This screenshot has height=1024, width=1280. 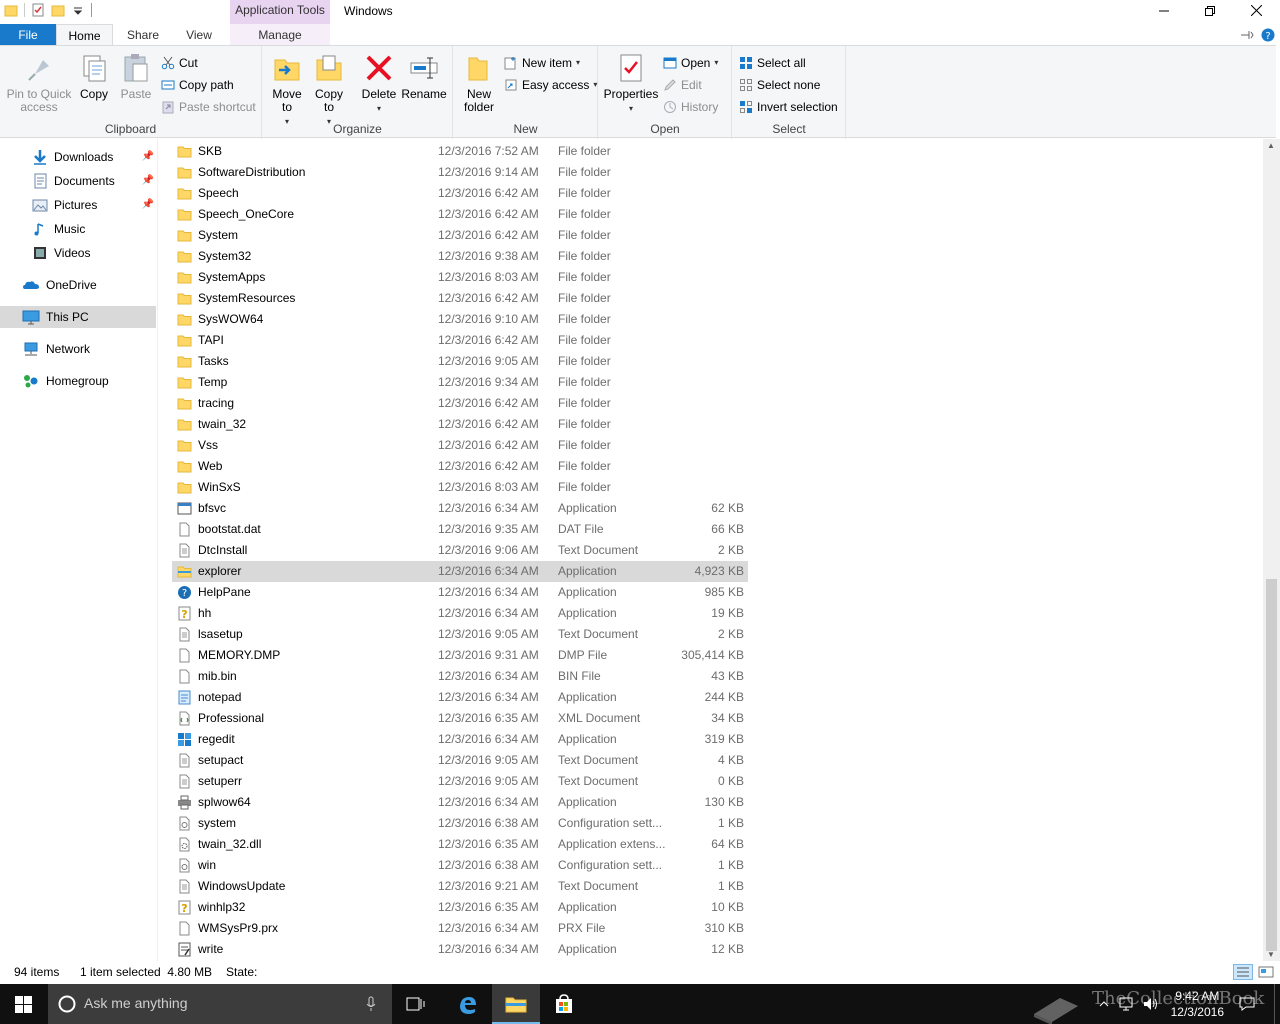 I want to click on new-item-button: New item ▾, so click(x=542, y=63).